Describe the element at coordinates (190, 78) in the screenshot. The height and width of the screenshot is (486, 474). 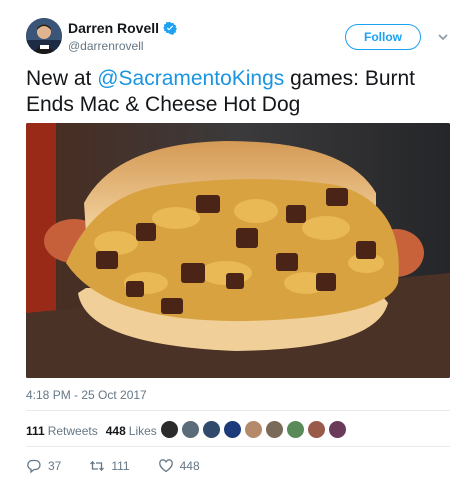
I see `mention-link: @SacramentoKings` at that location.